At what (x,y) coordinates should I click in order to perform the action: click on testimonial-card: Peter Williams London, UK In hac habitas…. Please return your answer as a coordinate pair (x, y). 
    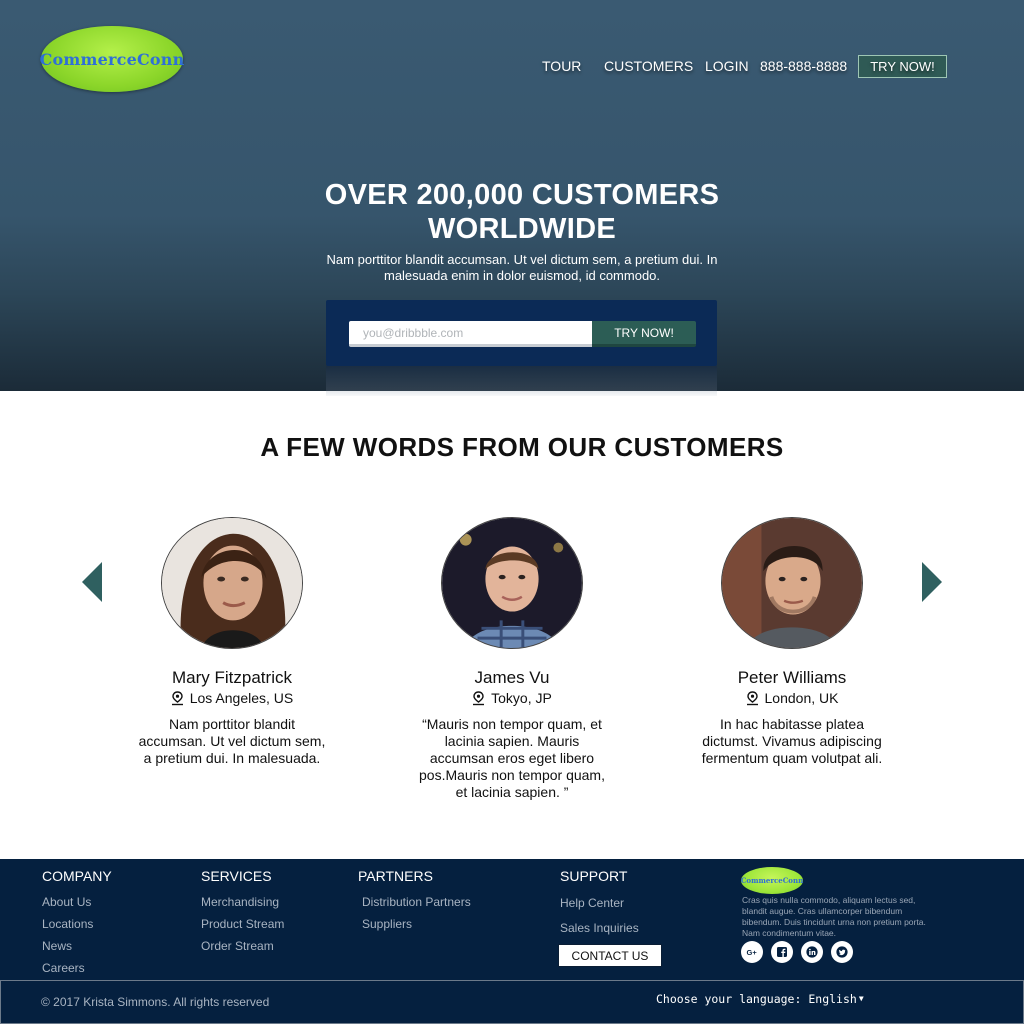
    Looking at the image, I should click on (792, 642).